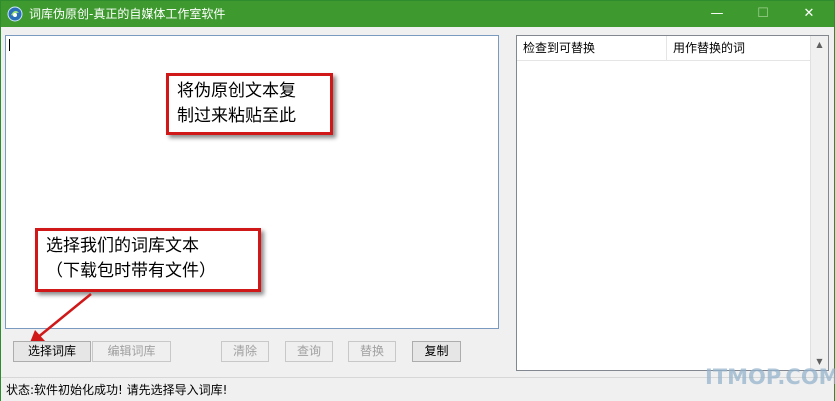 The height and width of the screenshot is (401, 835). Describe the element at coordinates (372, 351) in the screenshot. I see `replace-button: 替换` at that location.